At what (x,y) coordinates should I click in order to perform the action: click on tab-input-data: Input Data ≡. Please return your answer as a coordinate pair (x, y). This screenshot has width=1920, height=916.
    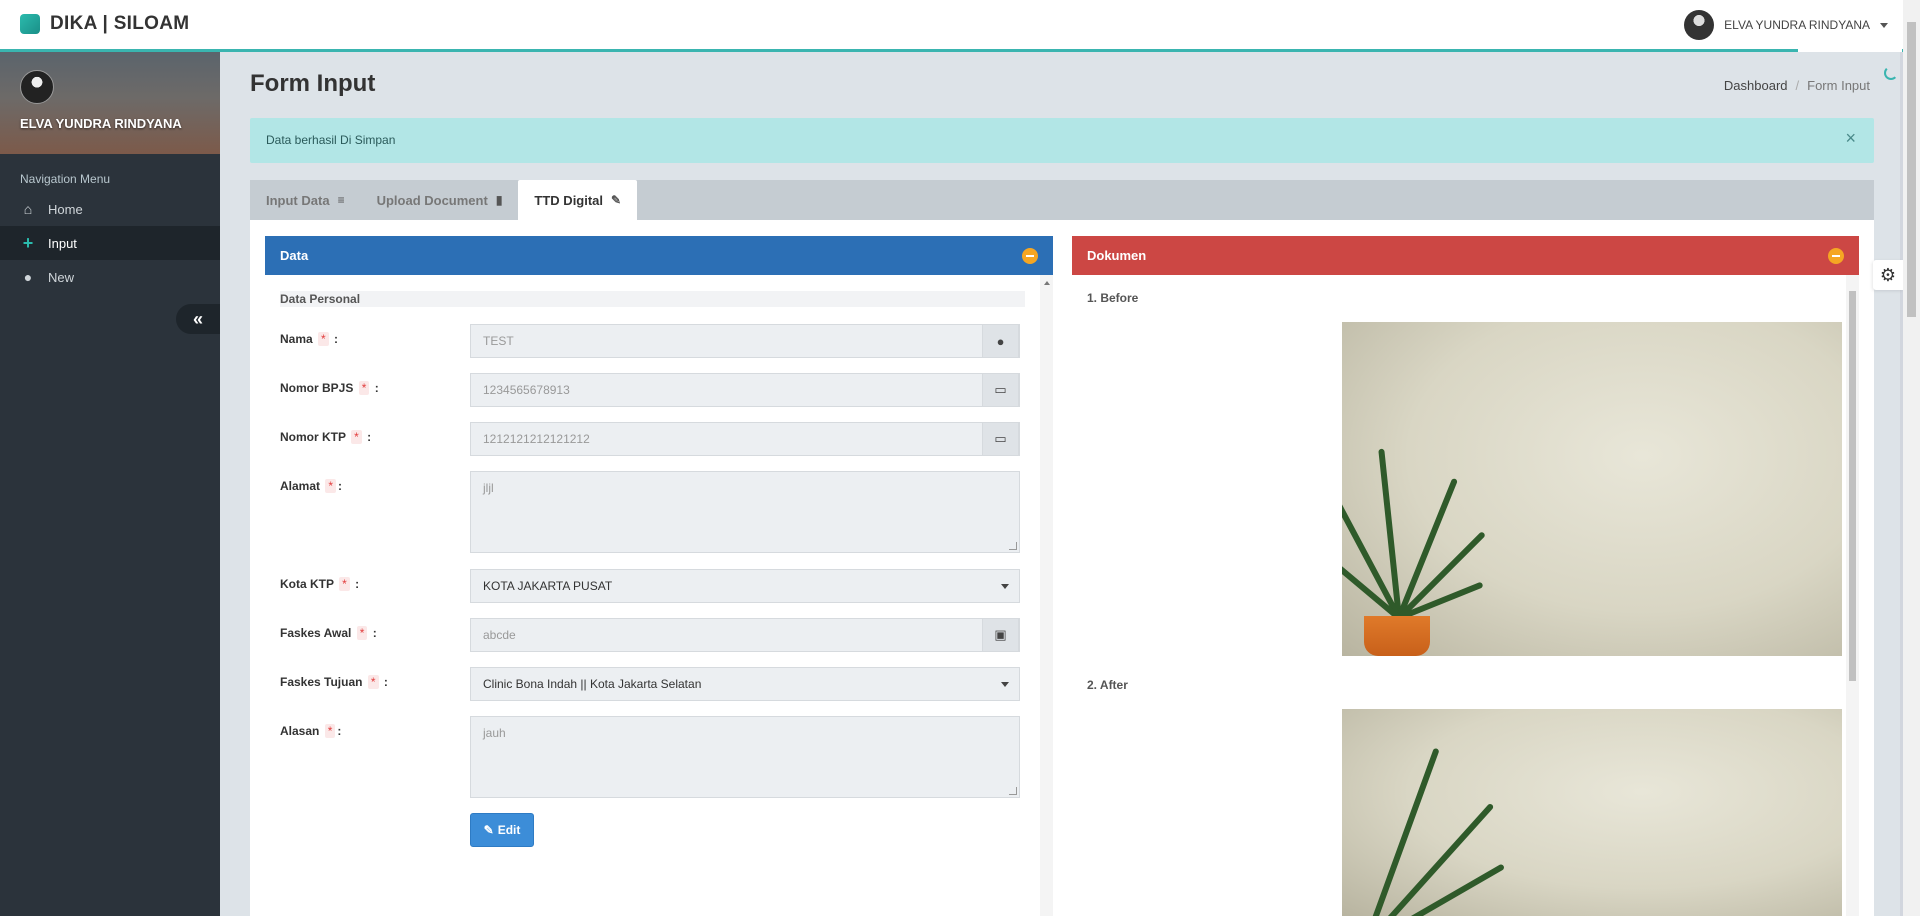
    Looking at the image, I should click on (305, 200).